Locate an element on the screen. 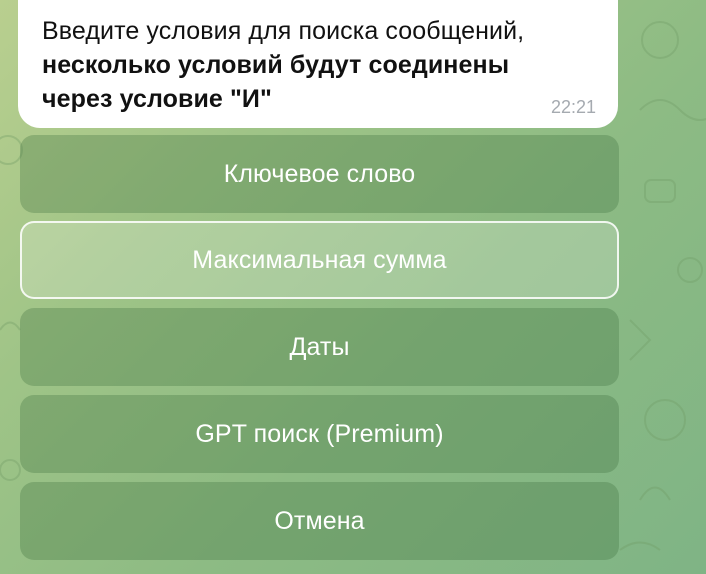  message-text-line-3: через условие "И" is located at coordinates (157, 99).